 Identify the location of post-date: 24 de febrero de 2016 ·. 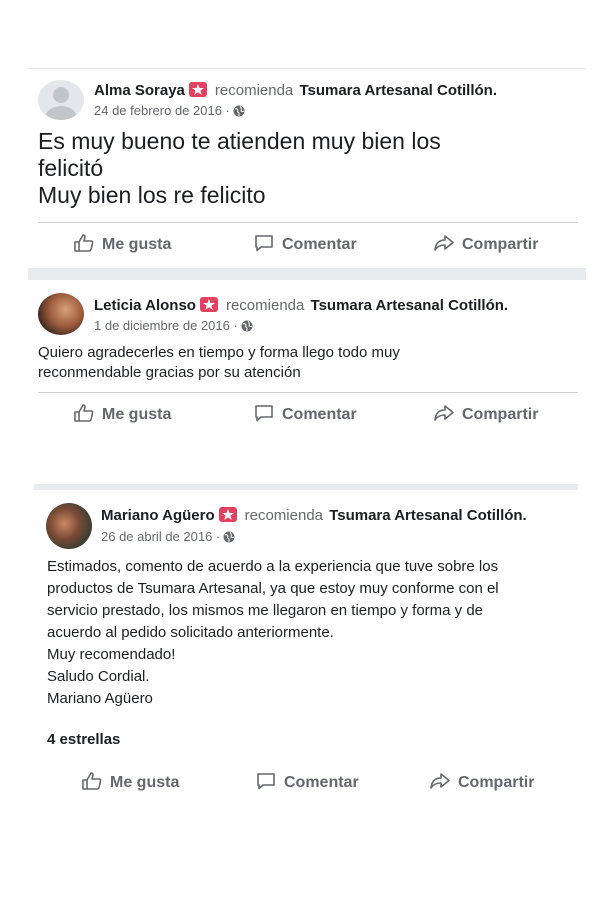
(169, 110).